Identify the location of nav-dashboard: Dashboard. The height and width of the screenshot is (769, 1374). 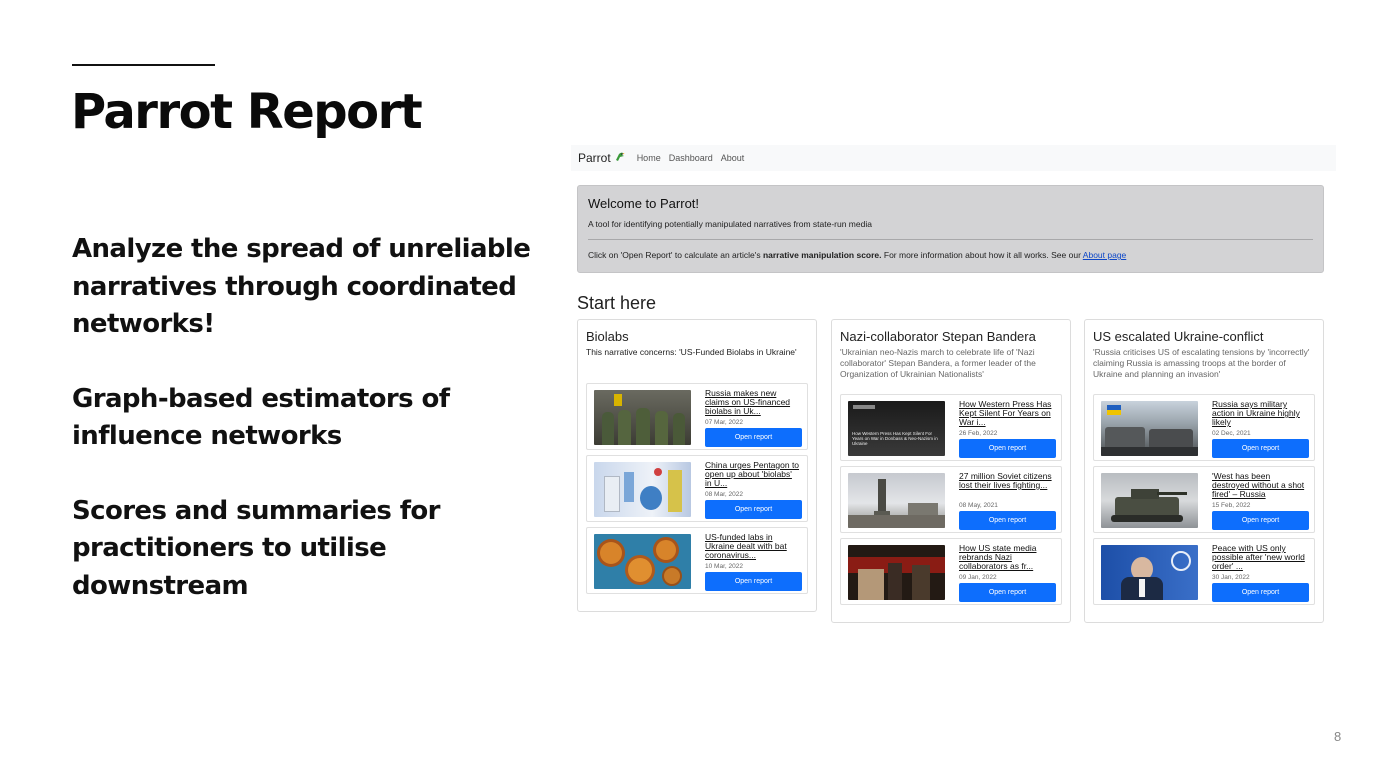
(691, 158).